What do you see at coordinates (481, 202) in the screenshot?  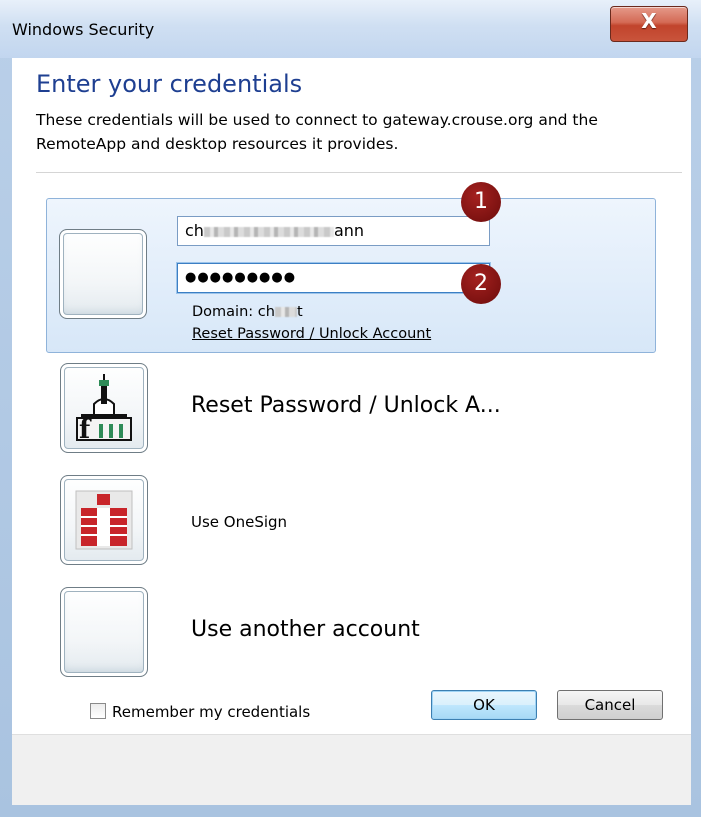 I see `annotation-badge-1: 1` at bounding box center [481, 202].